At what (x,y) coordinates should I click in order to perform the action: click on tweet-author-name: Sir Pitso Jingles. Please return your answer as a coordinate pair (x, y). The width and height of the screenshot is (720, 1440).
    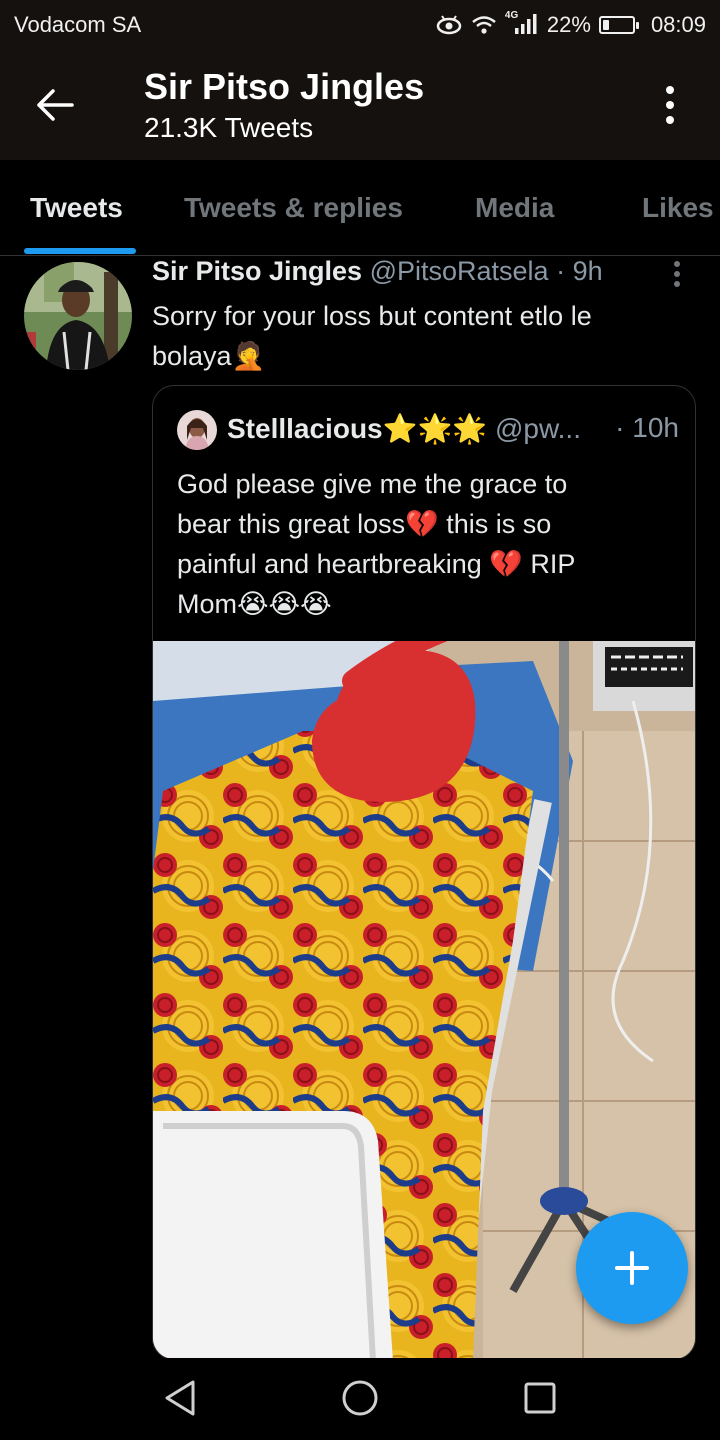
    Looking at the image, I should click on (257, 271).